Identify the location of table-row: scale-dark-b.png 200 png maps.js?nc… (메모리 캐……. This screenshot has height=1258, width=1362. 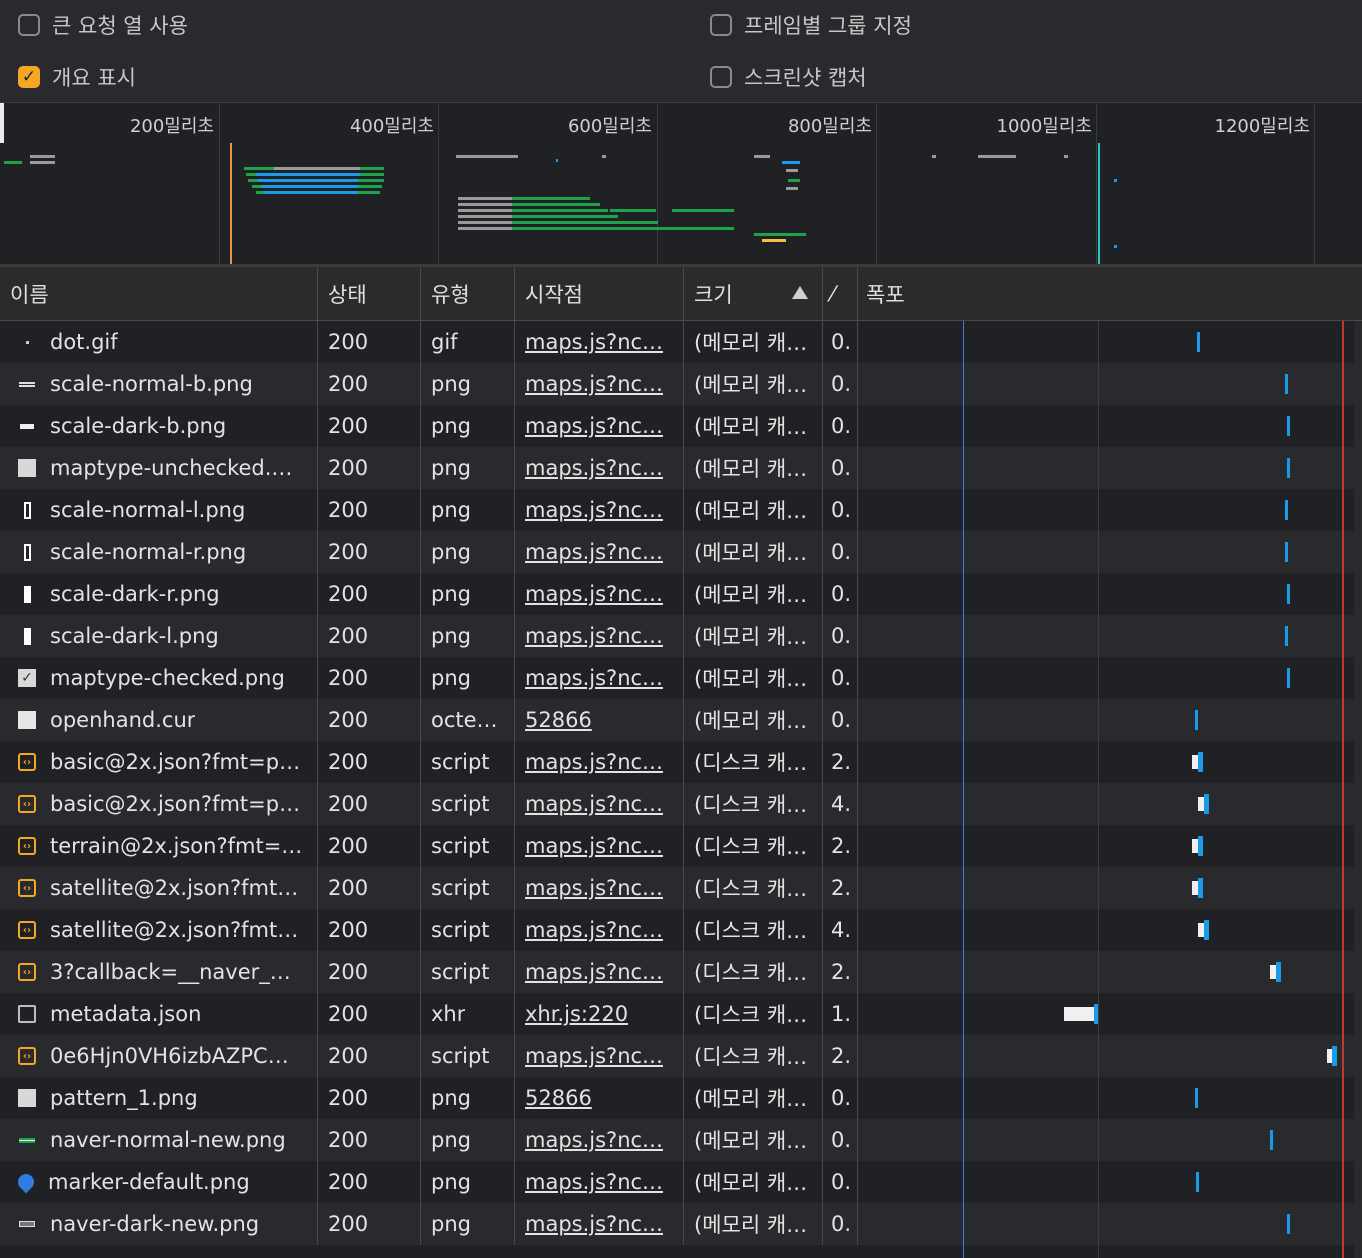
(681, 426).